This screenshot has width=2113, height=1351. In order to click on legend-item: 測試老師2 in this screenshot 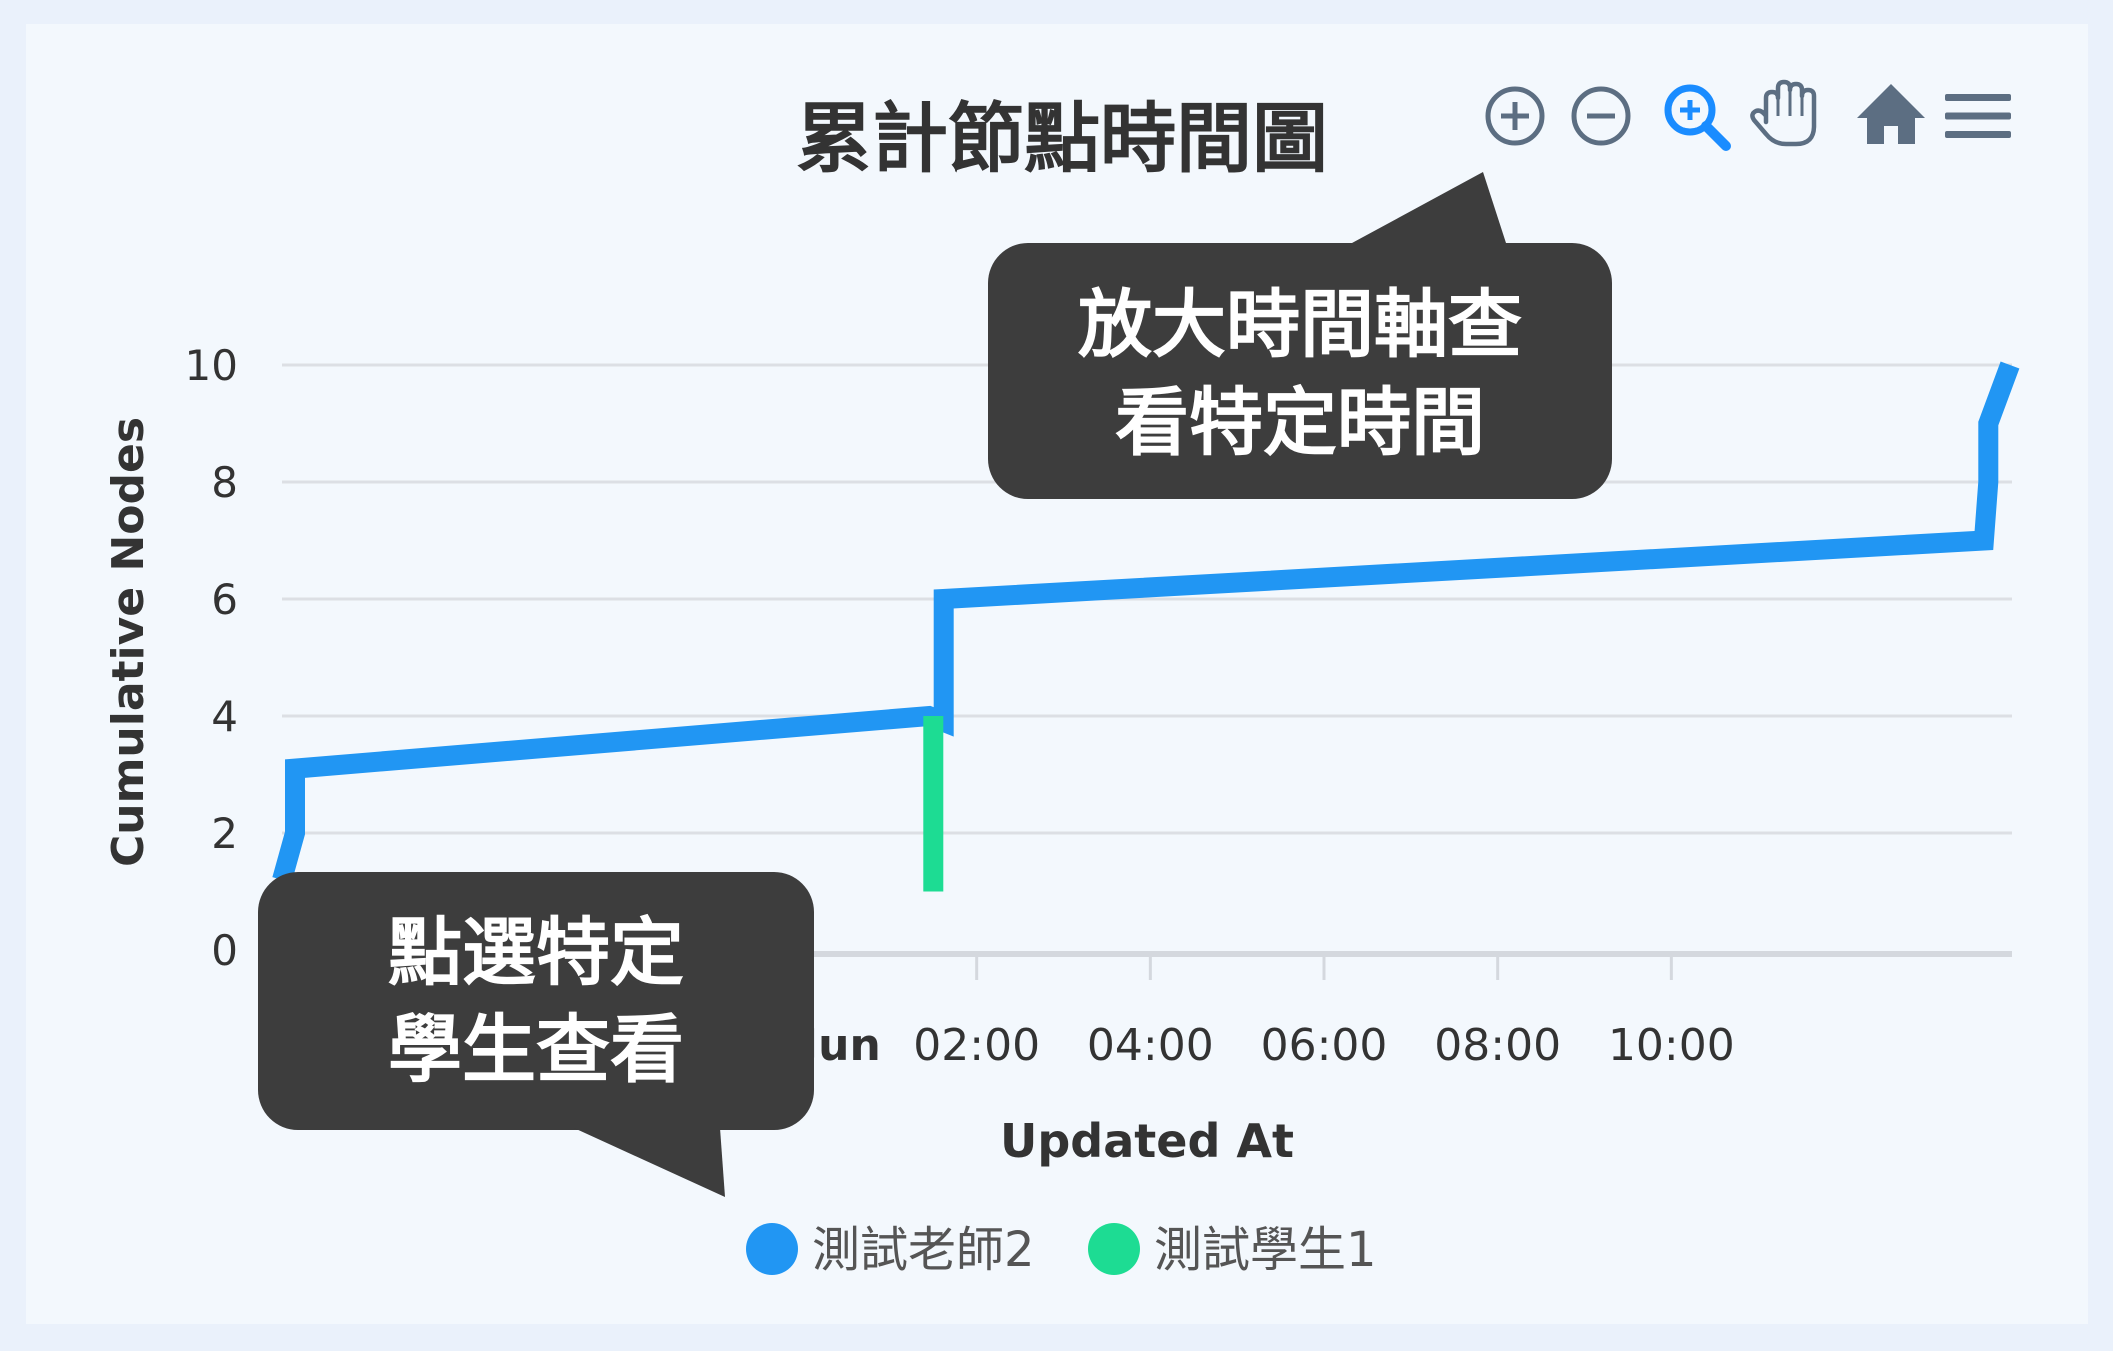, I will do `click(890, 1250)`.